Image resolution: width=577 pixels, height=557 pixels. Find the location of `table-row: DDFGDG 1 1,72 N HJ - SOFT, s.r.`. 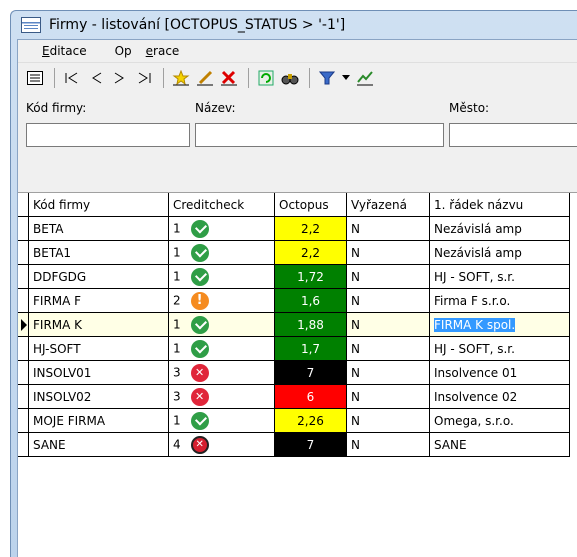

table-row: DDFGDG 1 1,72 N HJ - SOFT, s.r. is located at coordinates (294, 276).